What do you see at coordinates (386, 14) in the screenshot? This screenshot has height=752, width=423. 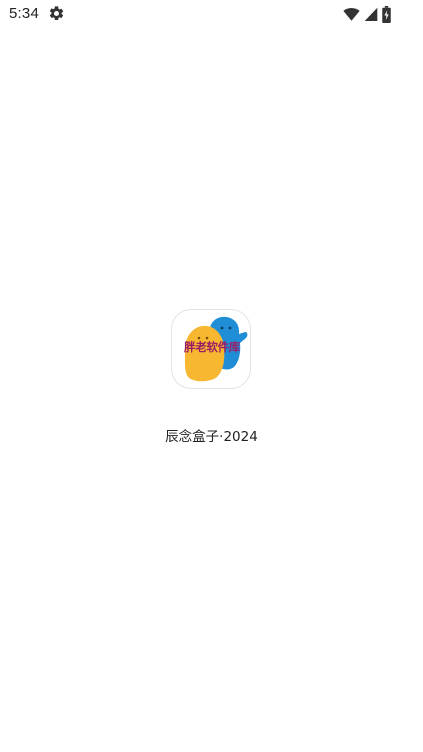 I see `battery-charging-icon` at bounding box center [386, 14].